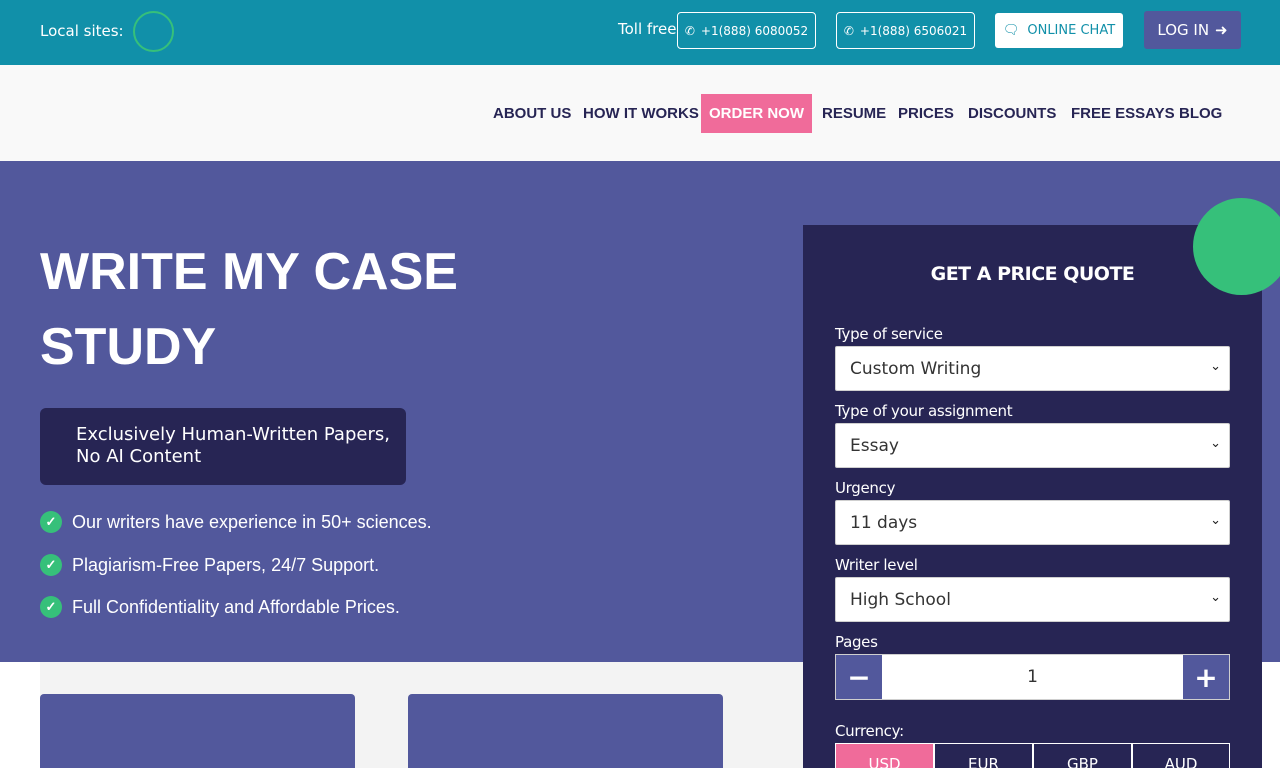 The height and width of the screenshot is (768, 1280). What do you see at coordinates (1012, 113) in the screenshot?
I see `nav-discounts: DISCOUNTS` at bounding box center [1012, 113].